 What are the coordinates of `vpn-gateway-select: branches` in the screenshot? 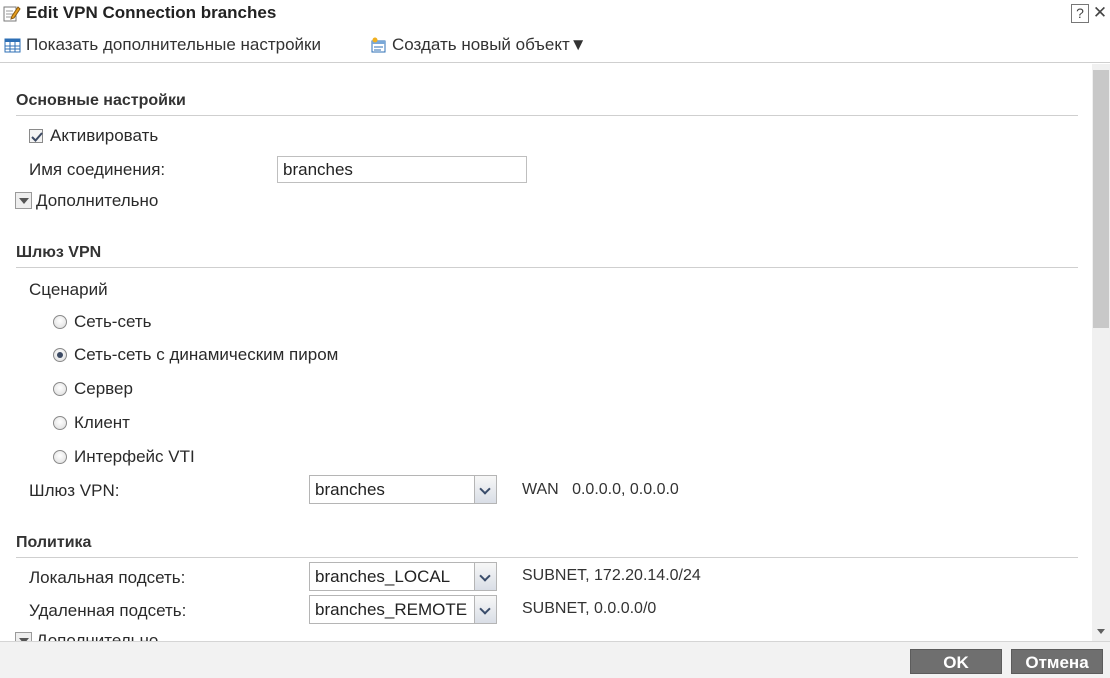 It's located at (403, 489).